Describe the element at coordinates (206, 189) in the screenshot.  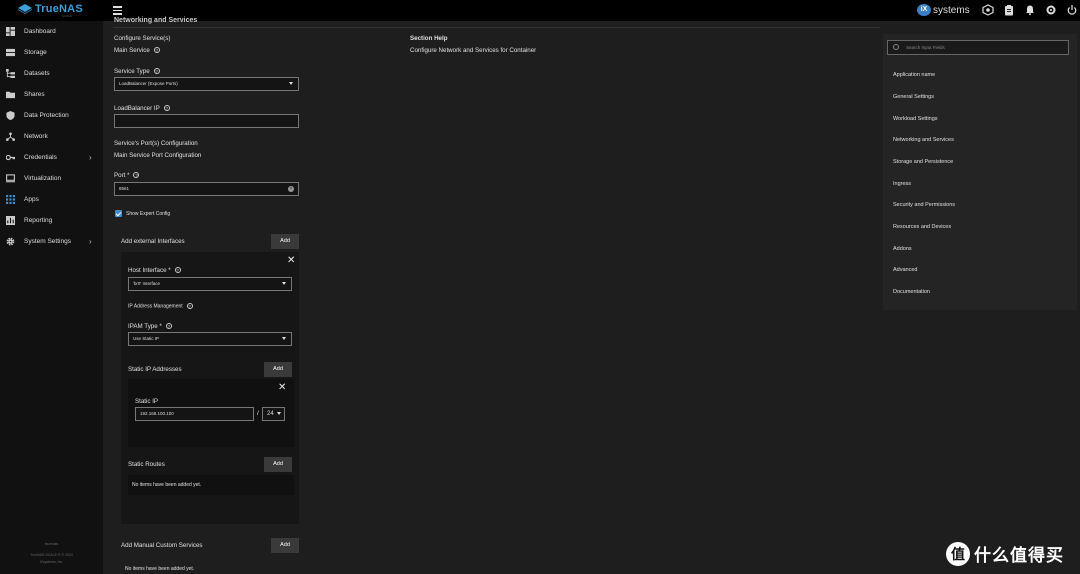
I see `port-input: 8561 ×` at that location.